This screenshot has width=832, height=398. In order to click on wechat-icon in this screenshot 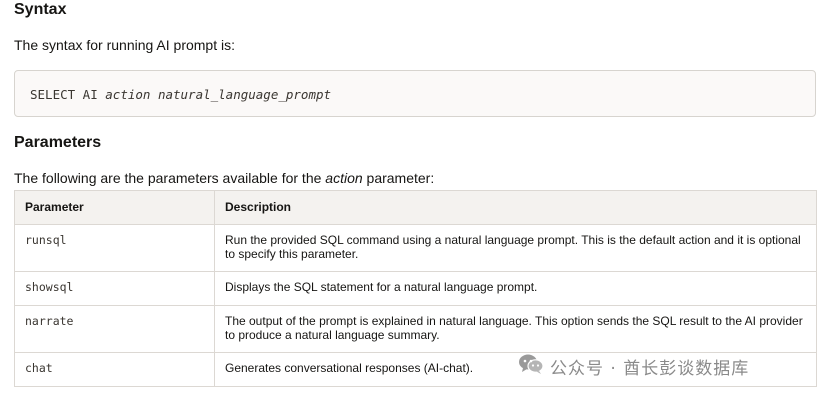, I will do `click(531, 366)`.